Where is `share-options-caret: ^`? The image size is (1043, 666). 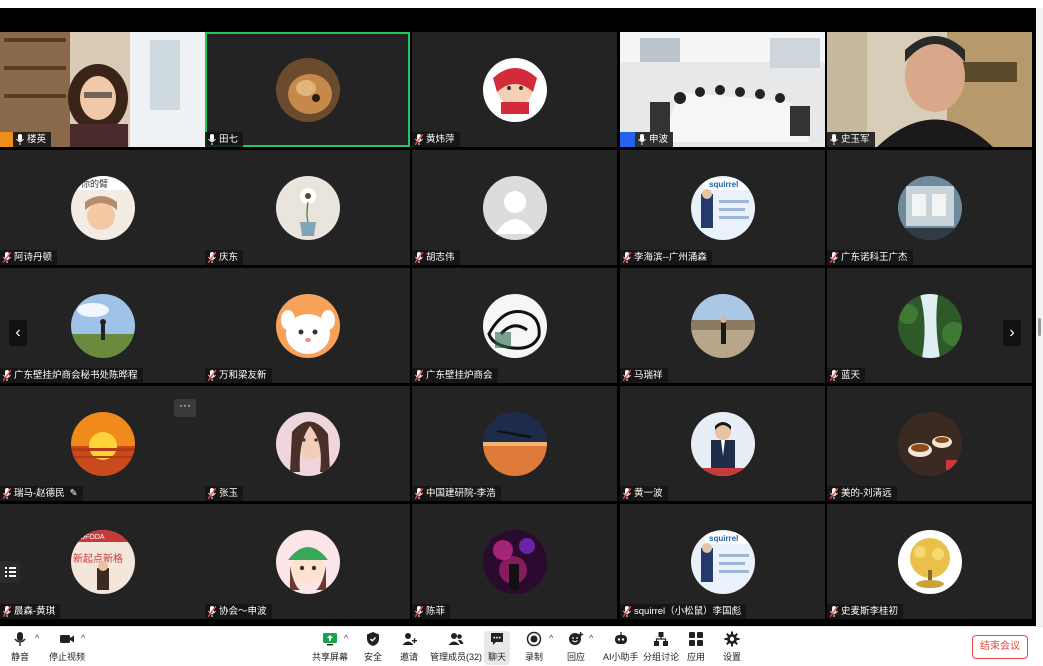 share-options-caret: ^ is located at coordinates (346, 638).